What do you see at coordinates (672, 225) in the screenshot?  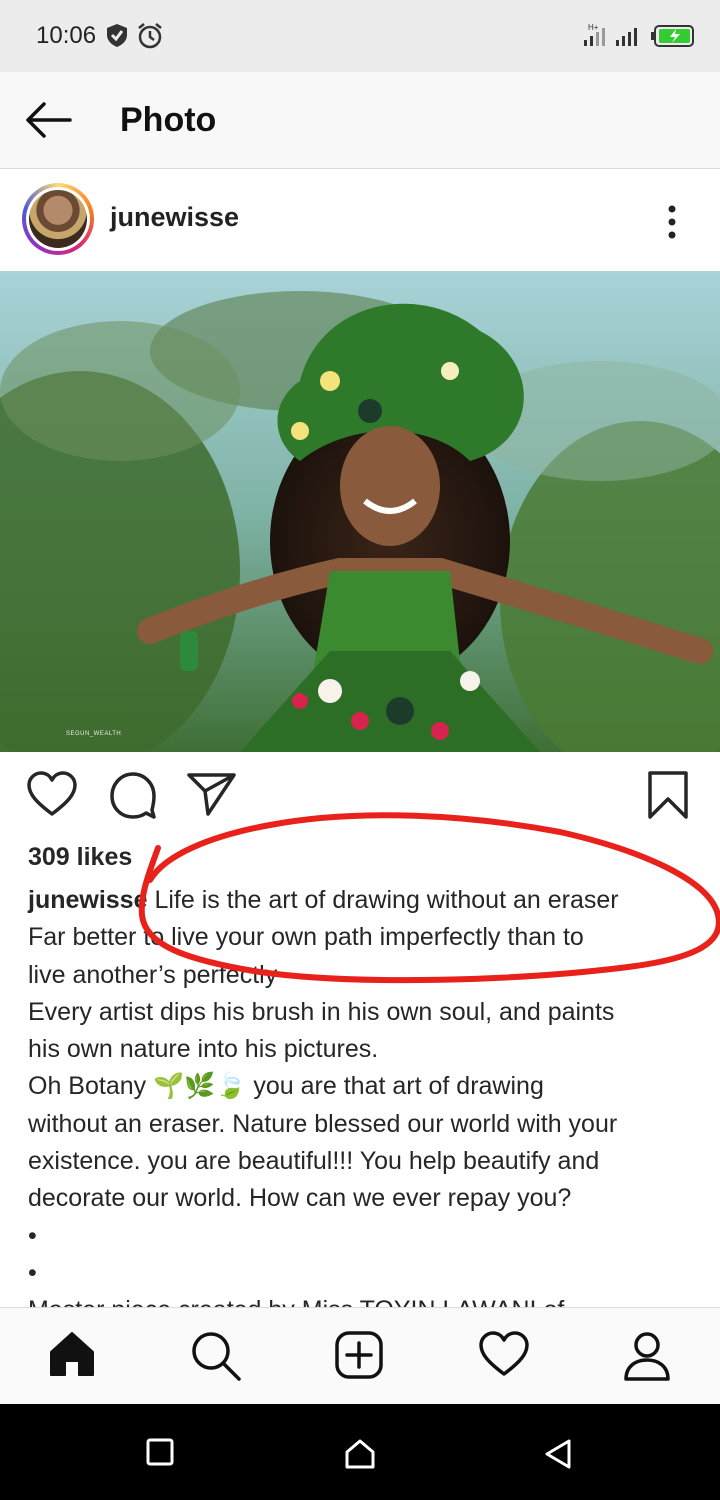 I see `more-vertical-icon` at bounding box center [672, 225].